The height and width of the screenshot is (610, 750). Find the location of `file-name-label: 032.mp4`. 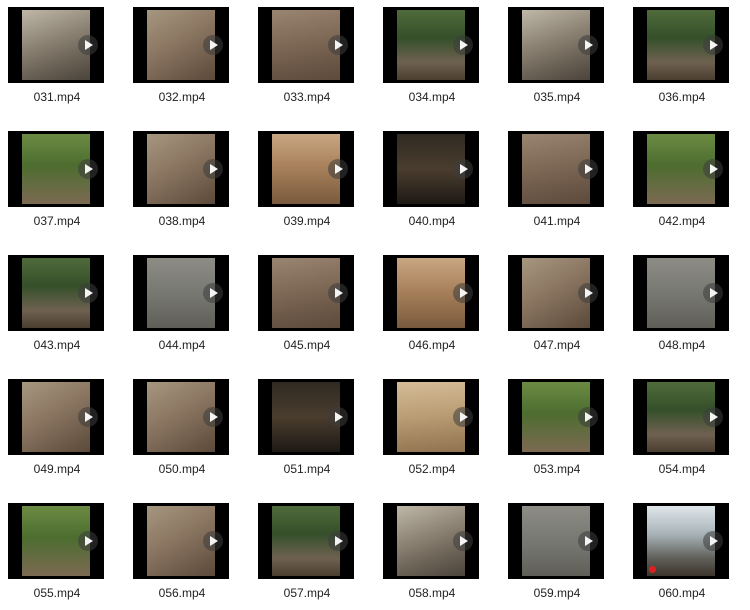

file-name-label: 032.mp4 is located at coordinates (182, 97).